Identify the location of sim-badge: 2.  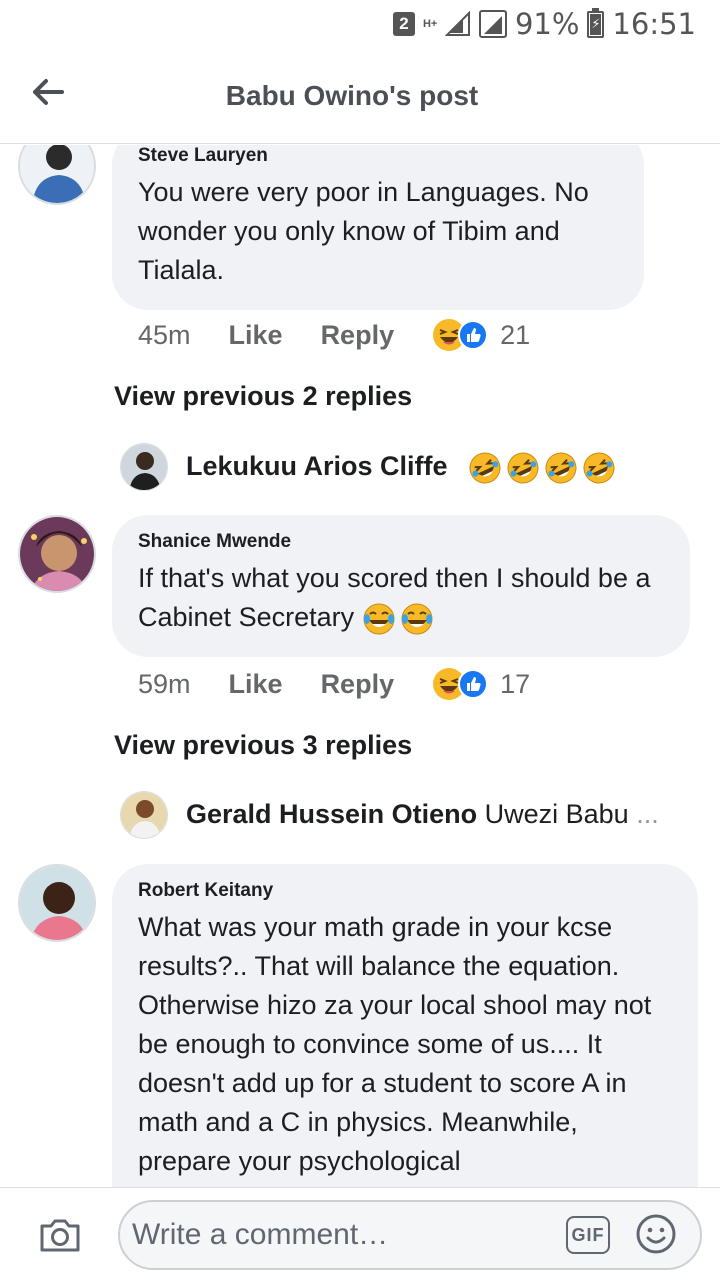
(403, 24).